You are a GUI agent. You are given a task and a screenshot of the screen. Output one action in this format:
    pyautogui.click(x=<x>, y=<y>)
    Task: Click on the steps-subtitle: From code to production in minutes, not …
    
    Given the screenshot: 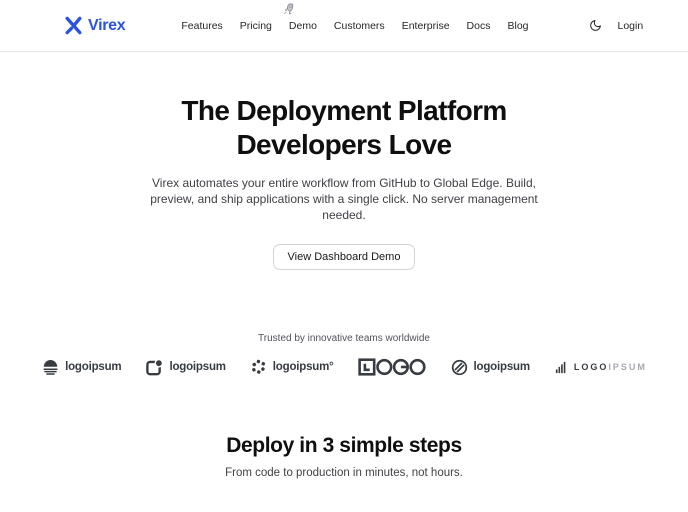 What is the action you would take?
    pyautogui.click(x=344, y=473)
    